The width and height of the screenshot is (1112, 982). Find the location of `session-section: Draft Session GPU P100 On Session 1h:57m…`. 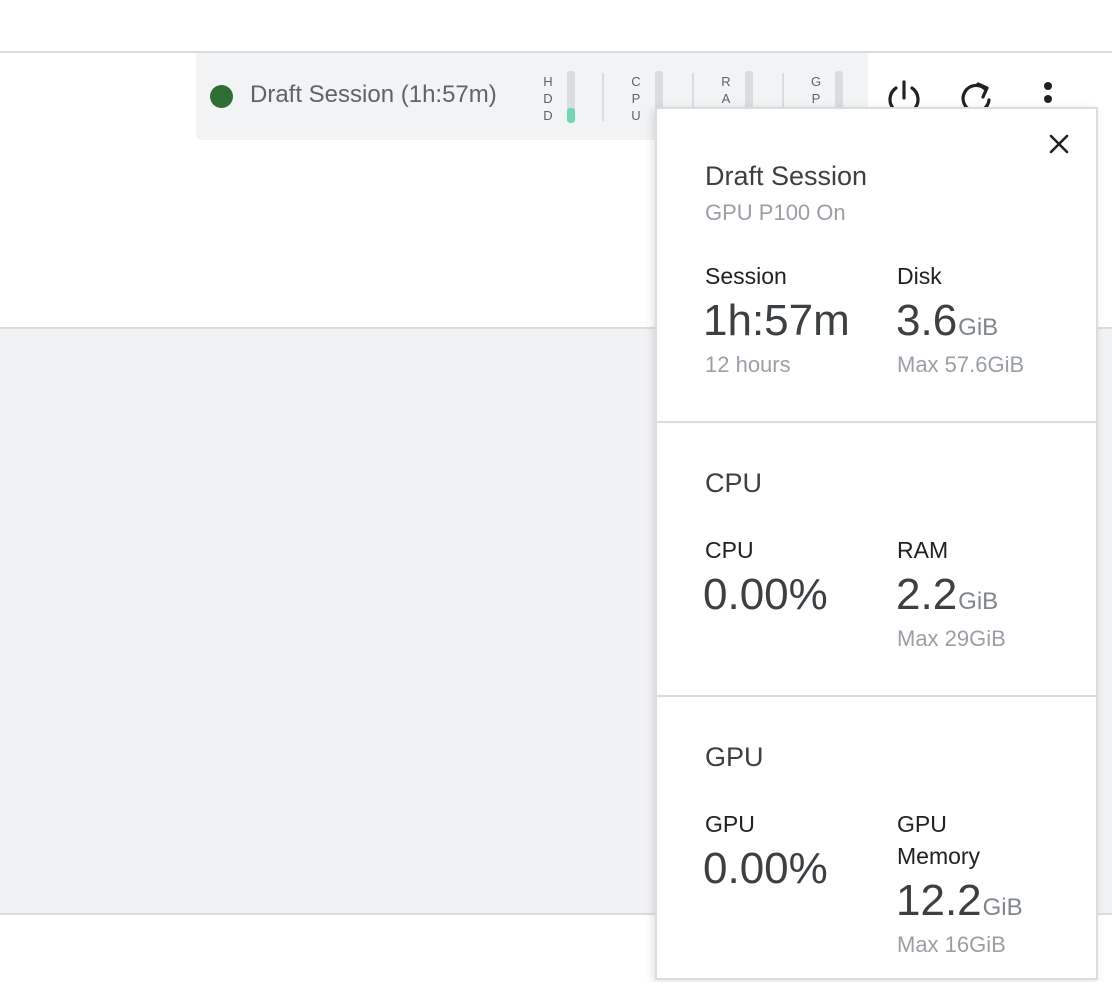

session-section: Draft Session GPU P100 On Session 1h:57m… is located at coordinates (876, 265).